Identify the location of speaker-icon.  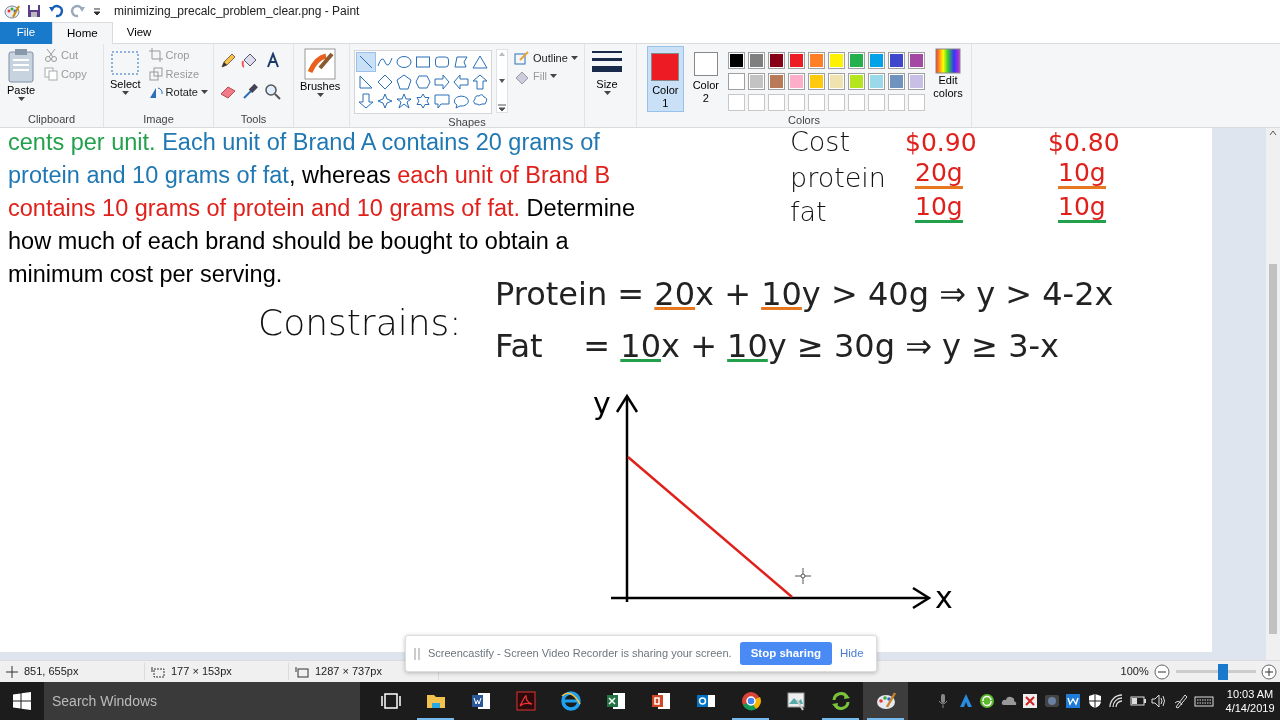
(1159, 701).